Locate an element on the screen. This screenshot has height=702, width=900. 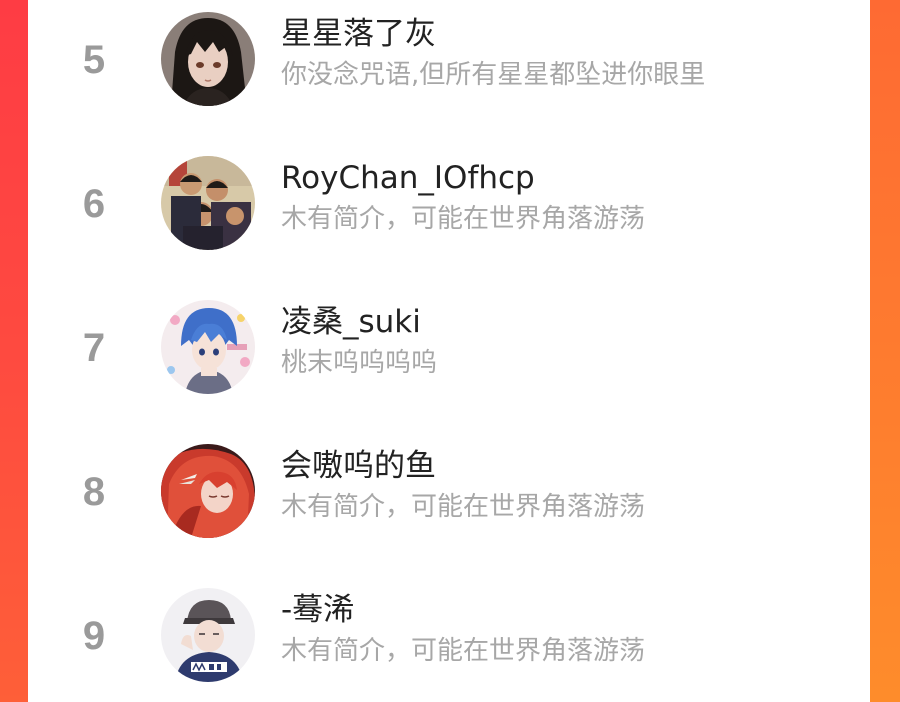
user-name: 会嗷呜的鱼 is located at coordinates (358, 466).